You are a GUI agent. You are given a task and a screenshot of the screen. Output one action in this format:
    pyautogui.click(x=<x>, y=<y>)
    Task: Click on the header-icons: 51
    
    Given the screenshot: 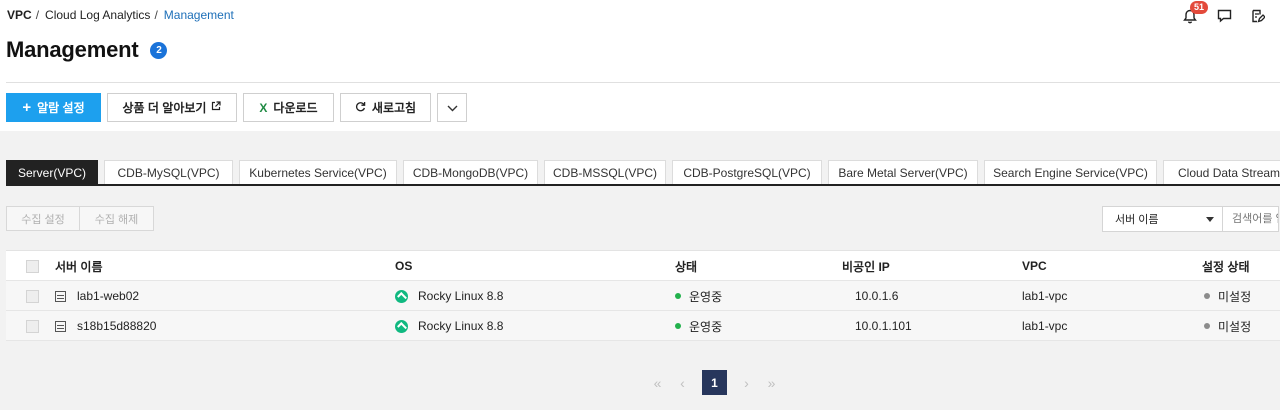 What is the action you would take?
    pyautogui.click(x=1224, y=13)
    